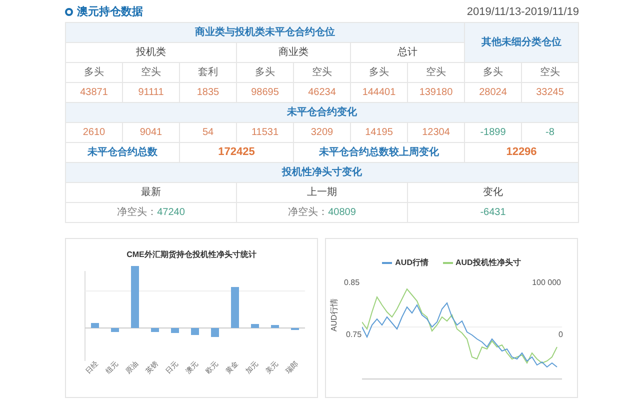 The image size is (640, 400). I want to click on chart-title: CME外汇期货持仓投机性净头寸统计, so click(191, 255).